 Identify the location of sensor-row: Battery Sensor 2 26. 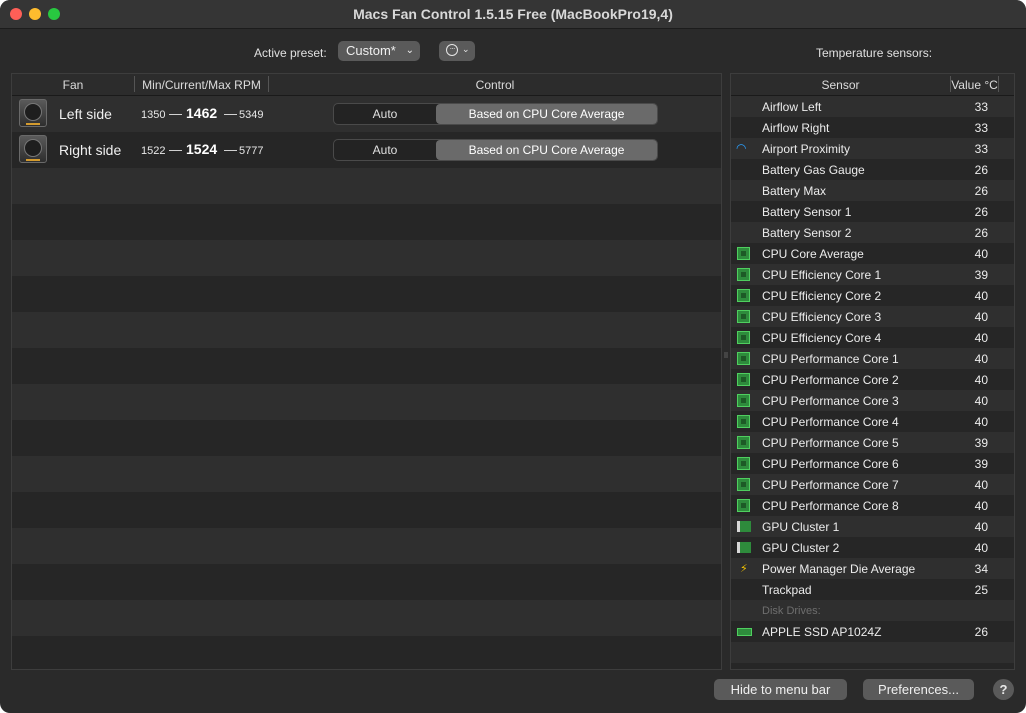
(872, 232).